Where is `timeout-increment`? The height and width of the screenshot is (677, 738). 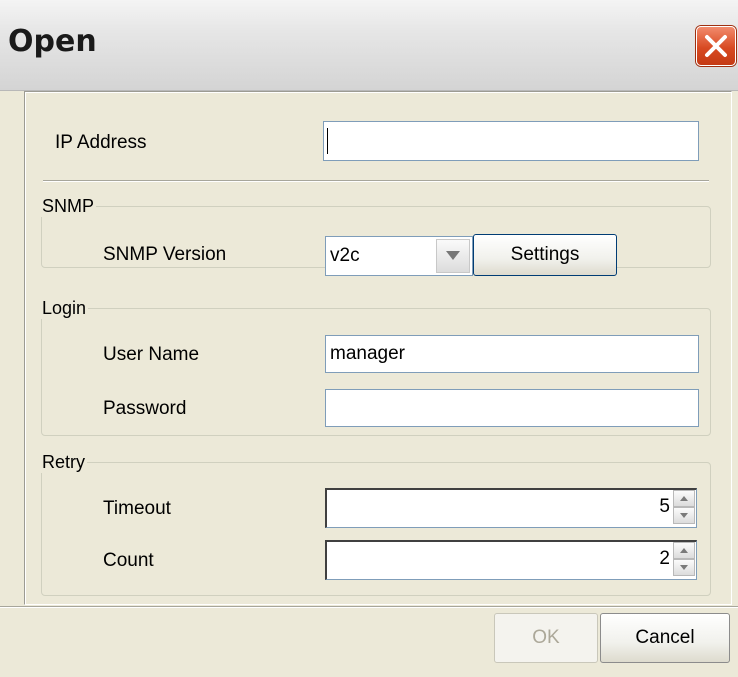 timeout-increment is located at coordinates (684, 498).